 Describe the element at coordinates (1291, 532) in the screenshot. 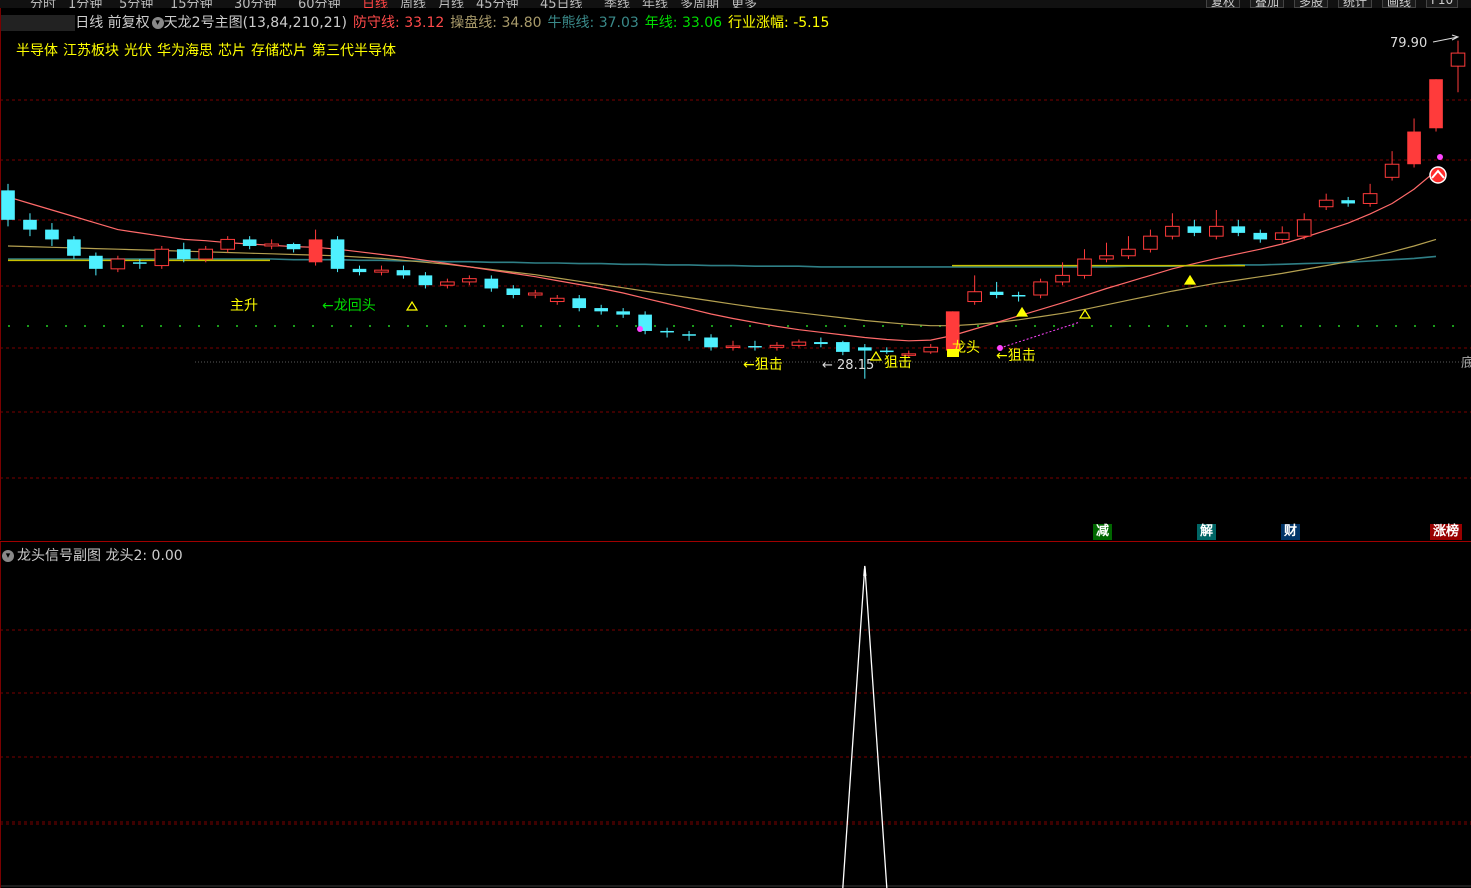

I see `quick-badge: 财` at that location.